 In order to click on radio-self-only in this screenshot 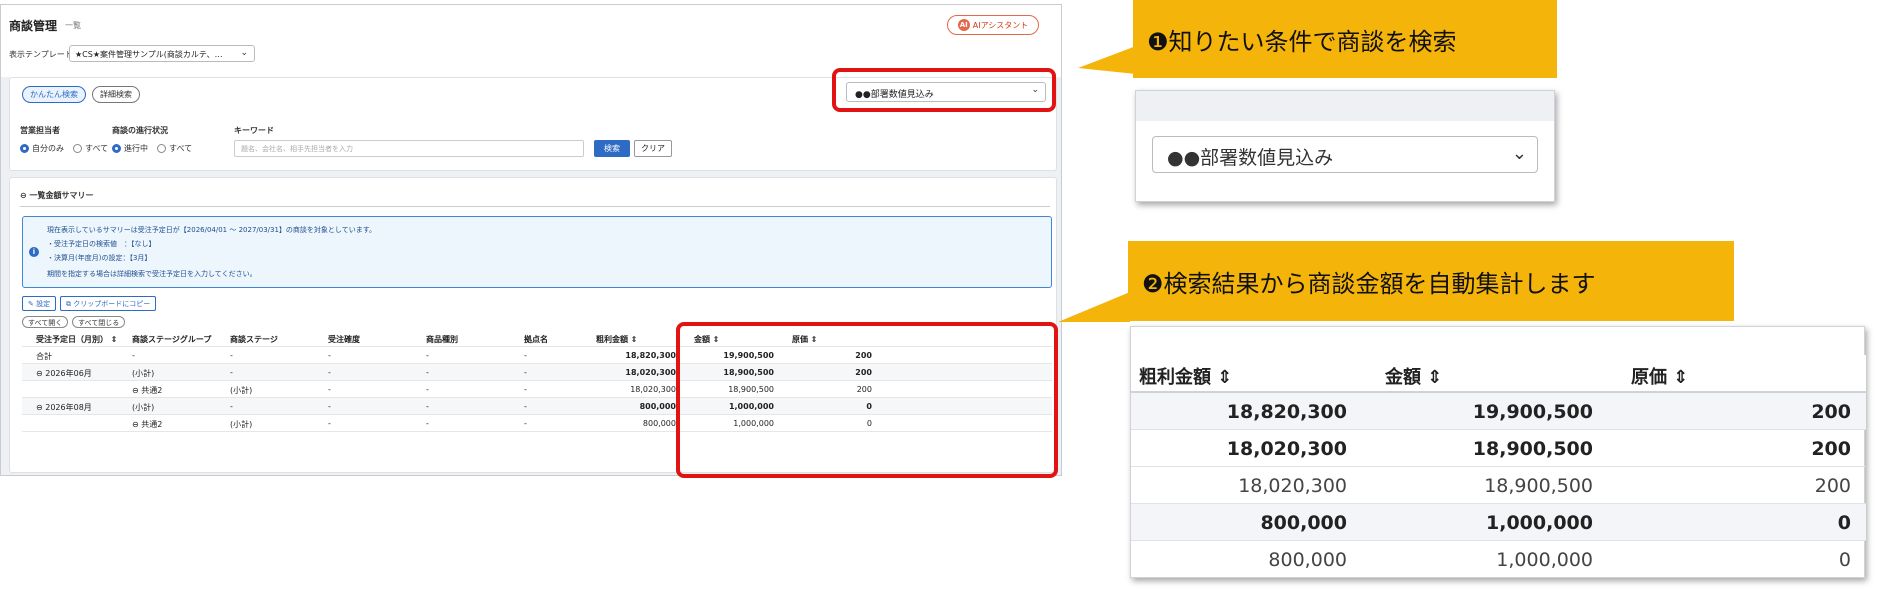, I will do `click(24, 148)`.